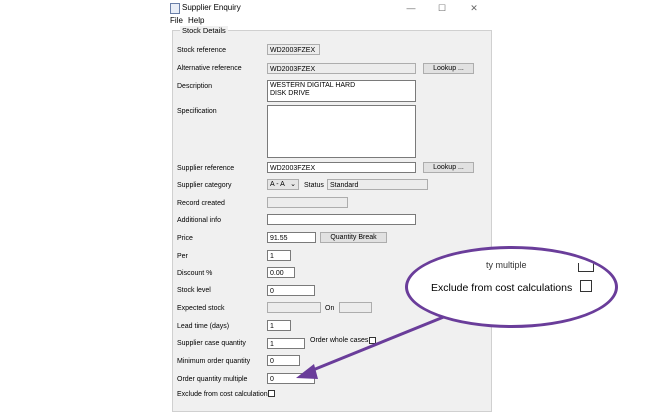  I want to click on callout-peek-field, so click(586, 267).